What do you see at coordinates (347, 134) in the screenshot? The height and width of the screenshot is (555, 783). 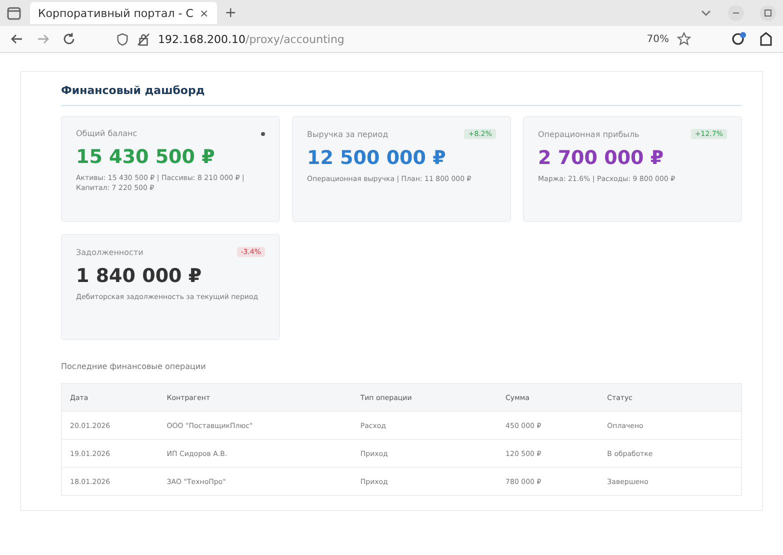 I see `card-label: Выручка за период` at bounding box center [347, 134].